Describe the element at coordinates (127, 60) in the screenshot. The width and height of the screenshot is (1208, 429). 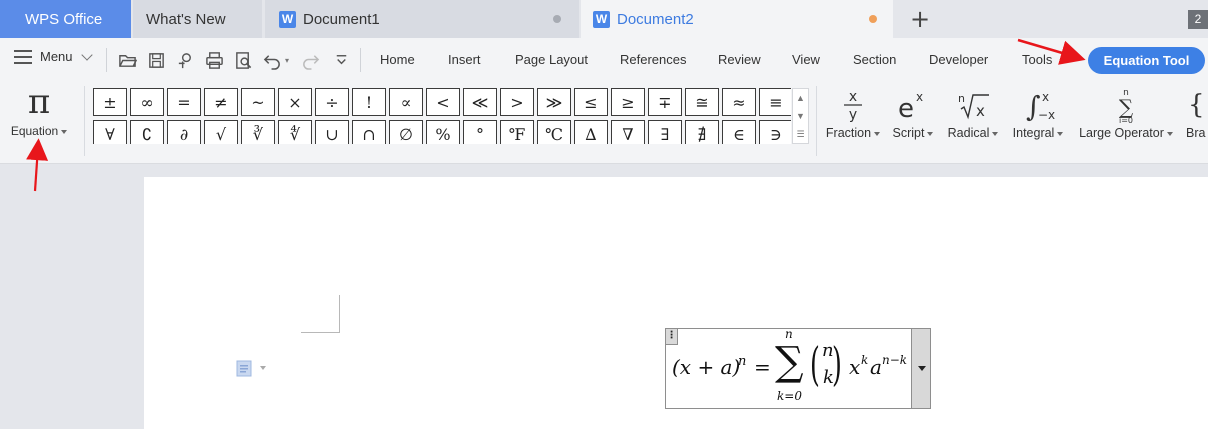
I see `open-folder-icon` at that location.